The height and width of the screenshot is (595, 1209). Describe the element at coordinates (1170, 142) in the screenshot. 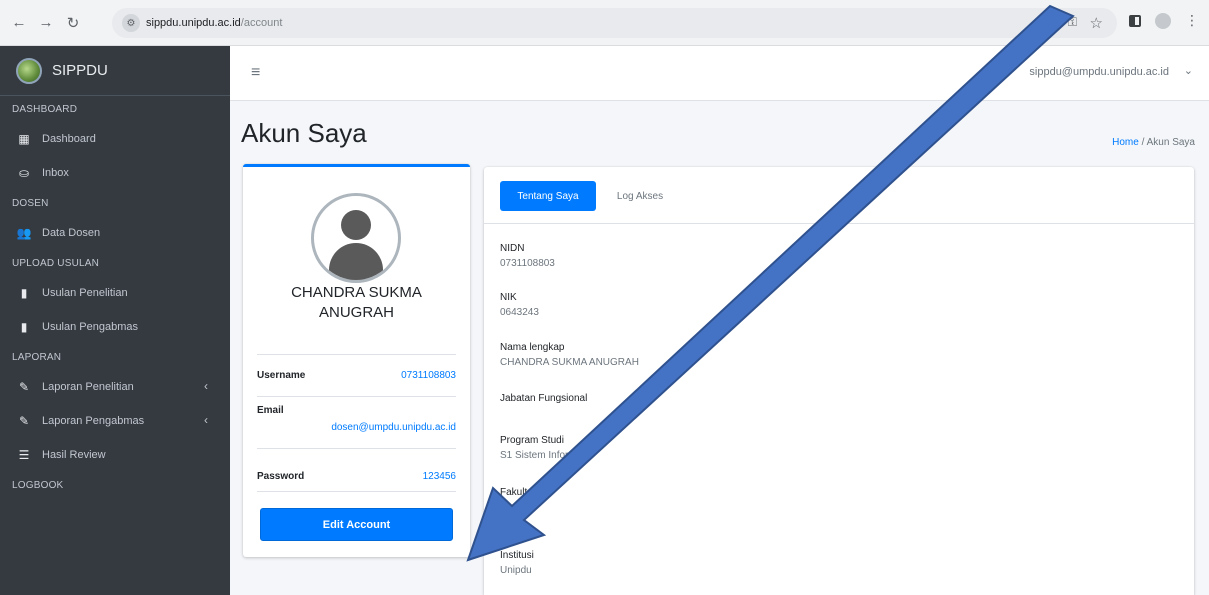

I see `breadcrumb-current: Akun Saya` at that location.